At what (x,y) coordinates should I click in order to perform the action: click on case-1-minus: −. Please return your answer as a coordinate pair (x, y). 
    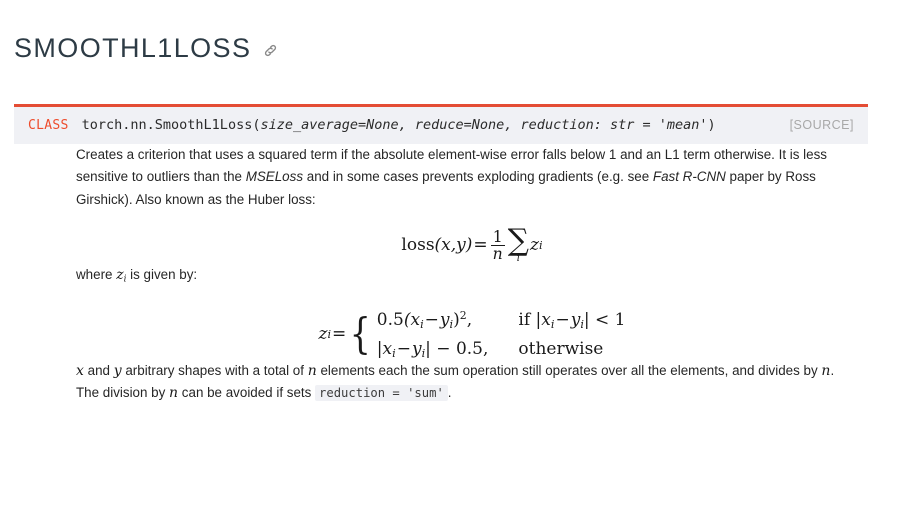
    Looking at the image, I should click on (431, 319).